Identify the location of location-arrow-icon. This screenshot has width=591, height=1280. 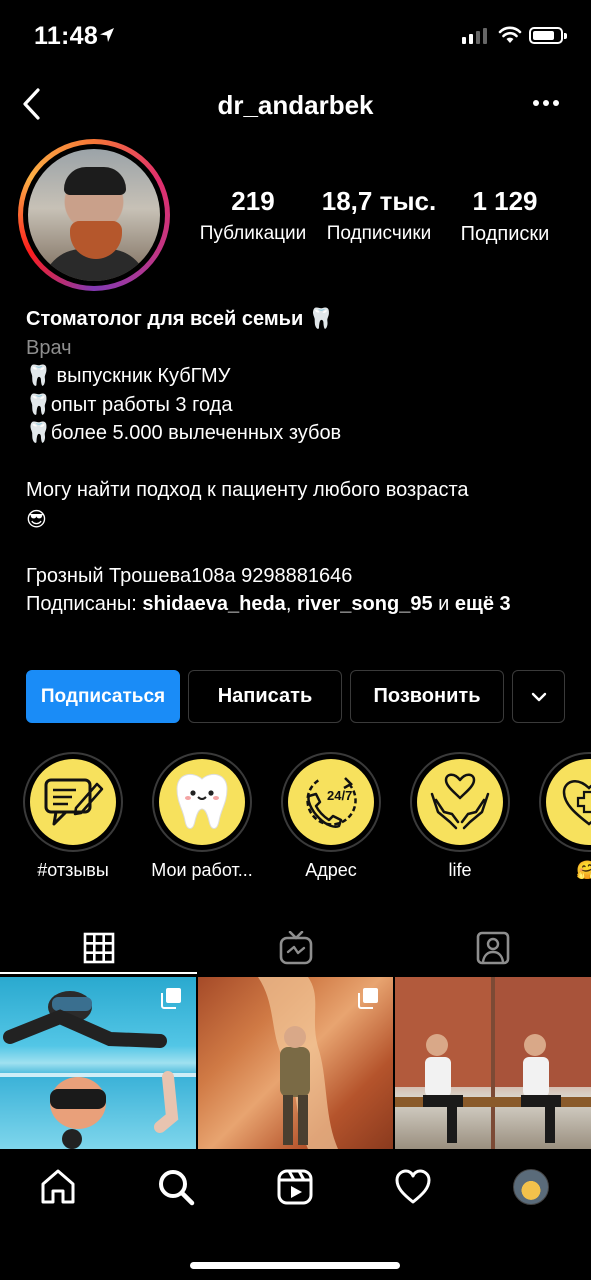
(107, 35).